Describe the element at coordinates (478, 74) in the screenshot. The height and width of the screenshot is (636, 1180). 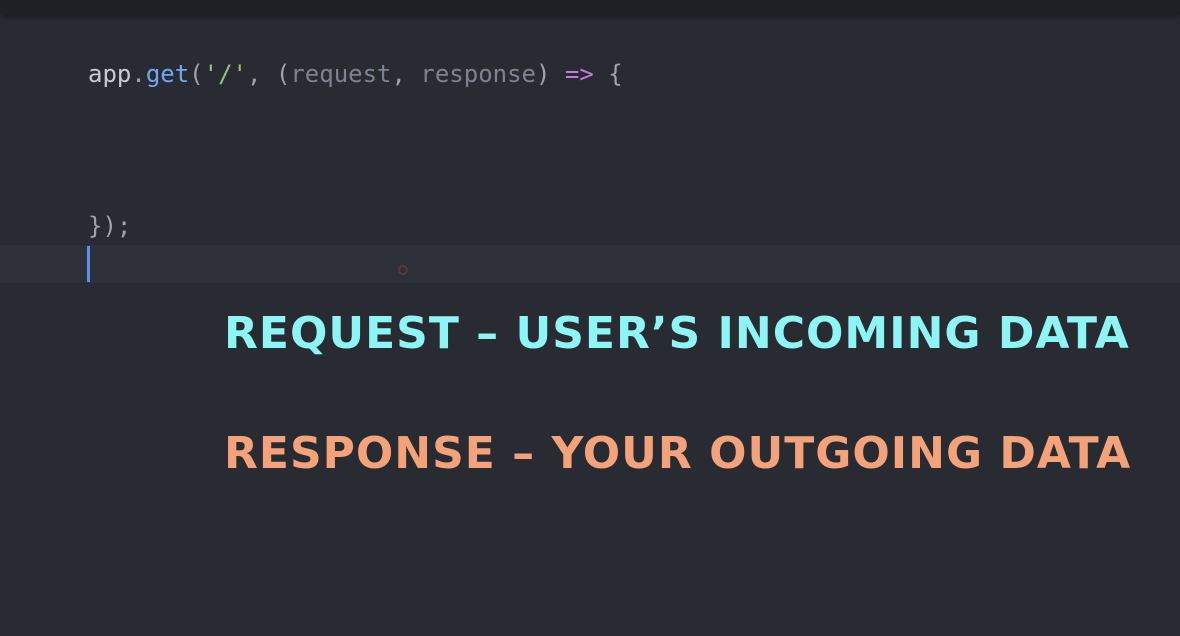
I see `token-response-param: response` at that location.